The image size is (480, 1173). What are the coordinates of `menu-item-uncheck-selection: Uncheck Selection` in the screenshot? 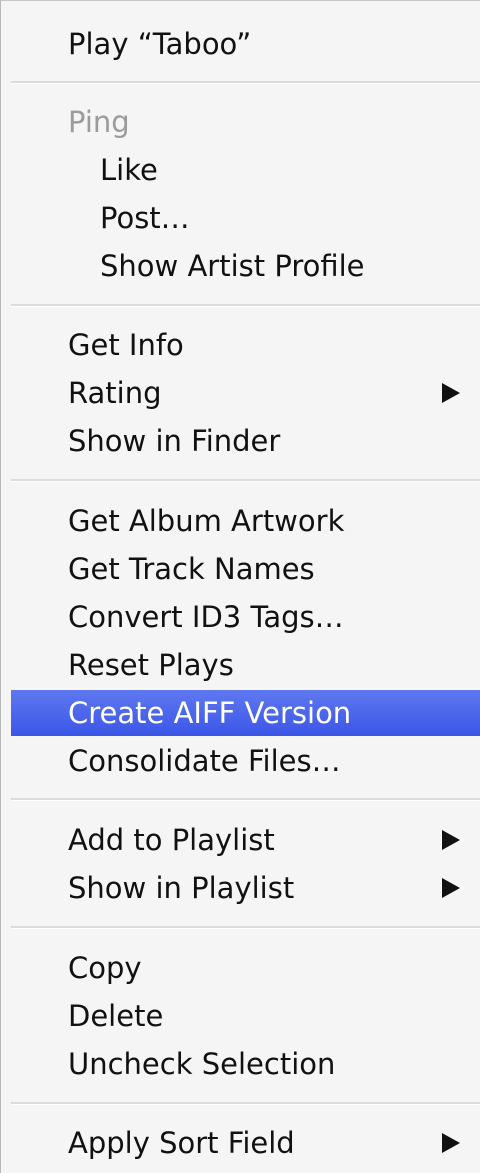 It's located at (245, 1064).